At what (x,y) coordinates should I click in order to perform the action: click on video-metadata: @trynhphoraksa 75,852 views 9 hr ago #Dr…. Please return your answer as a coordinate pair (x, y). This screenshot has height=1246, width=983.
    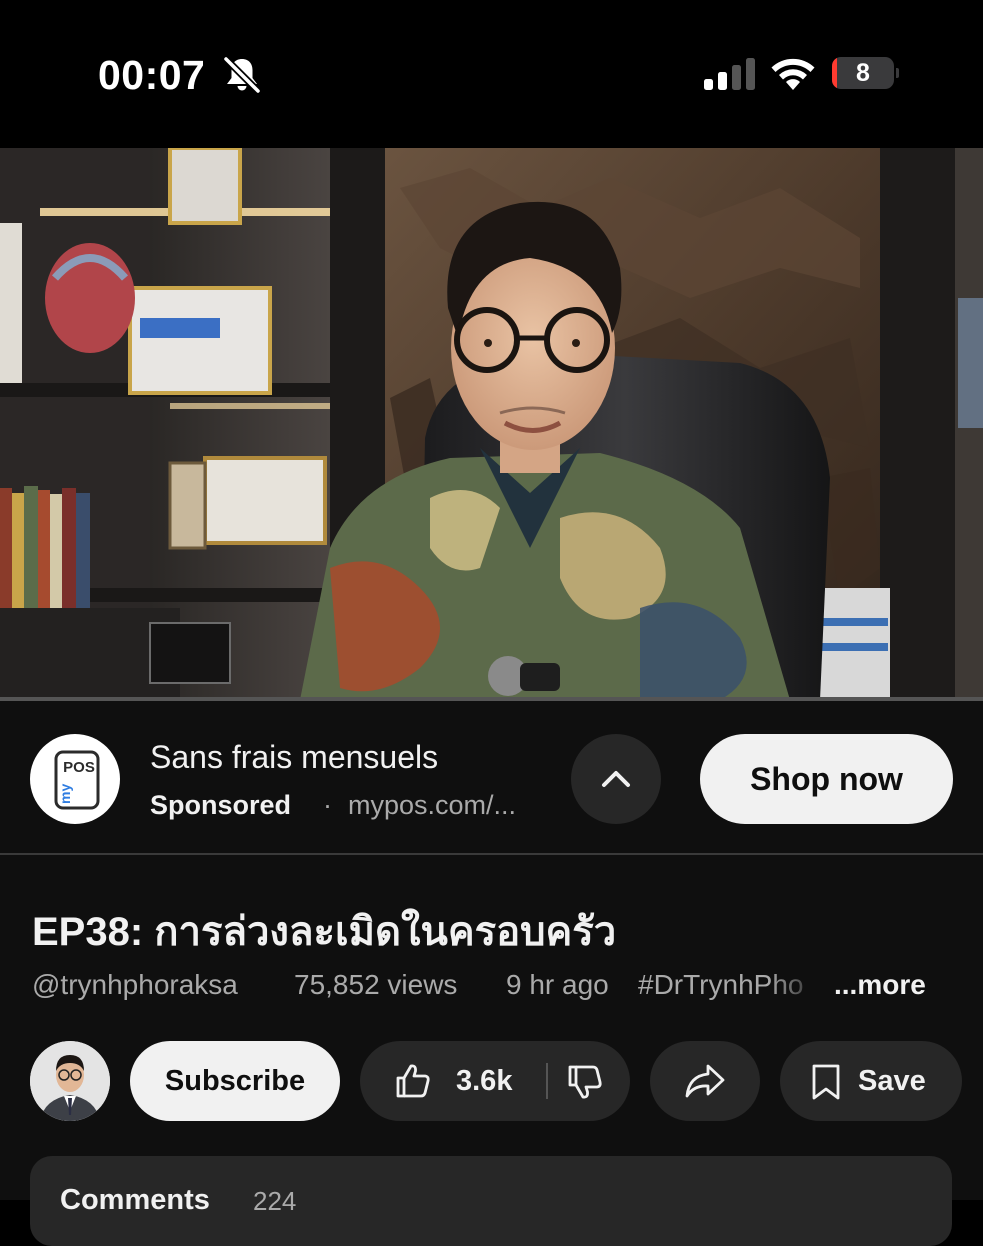
    Looking at the image, I should click on (492, 989).